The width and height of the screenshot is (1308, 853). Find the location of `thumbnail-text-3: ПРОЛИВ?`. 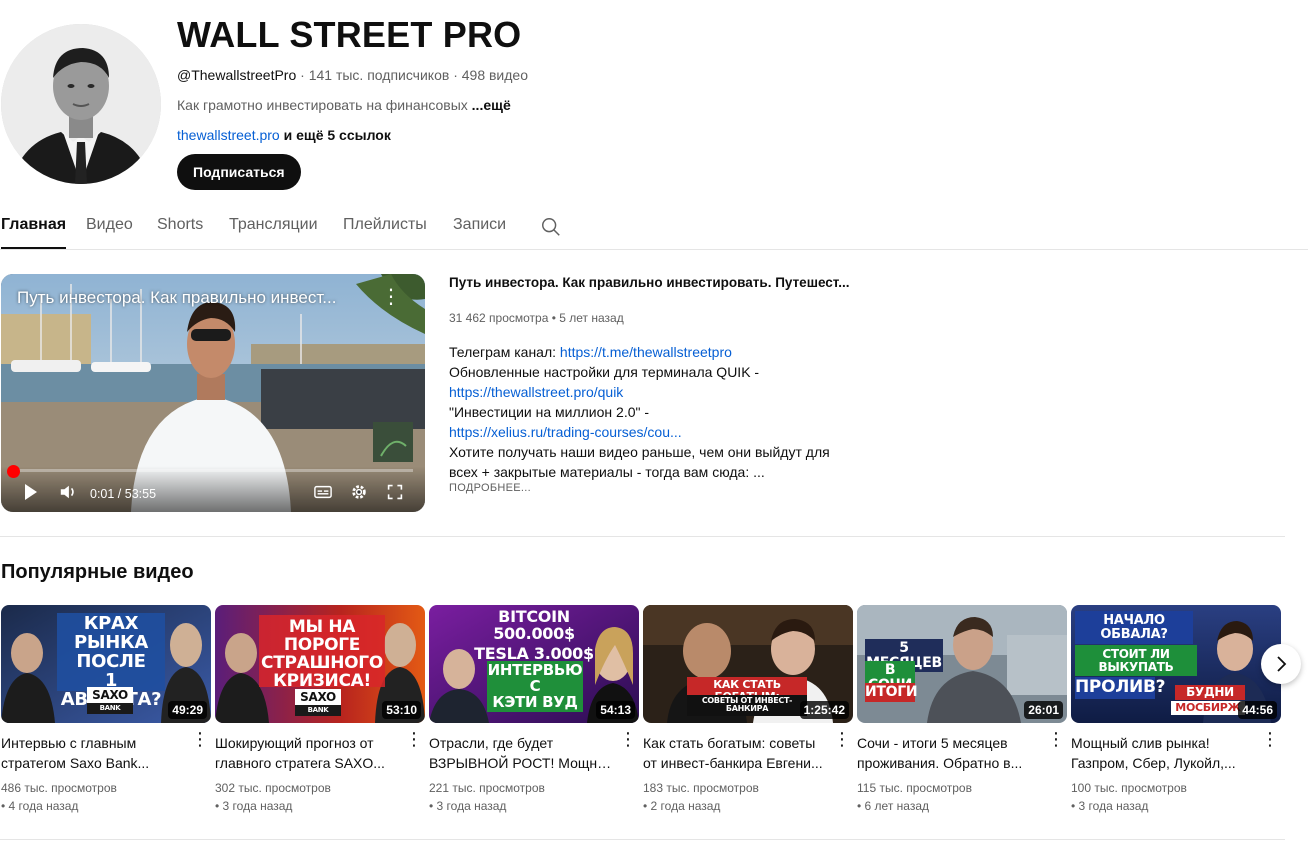

thumbnail-text-3: ПРОЛИВ? is located at coordinates (1120, 688).